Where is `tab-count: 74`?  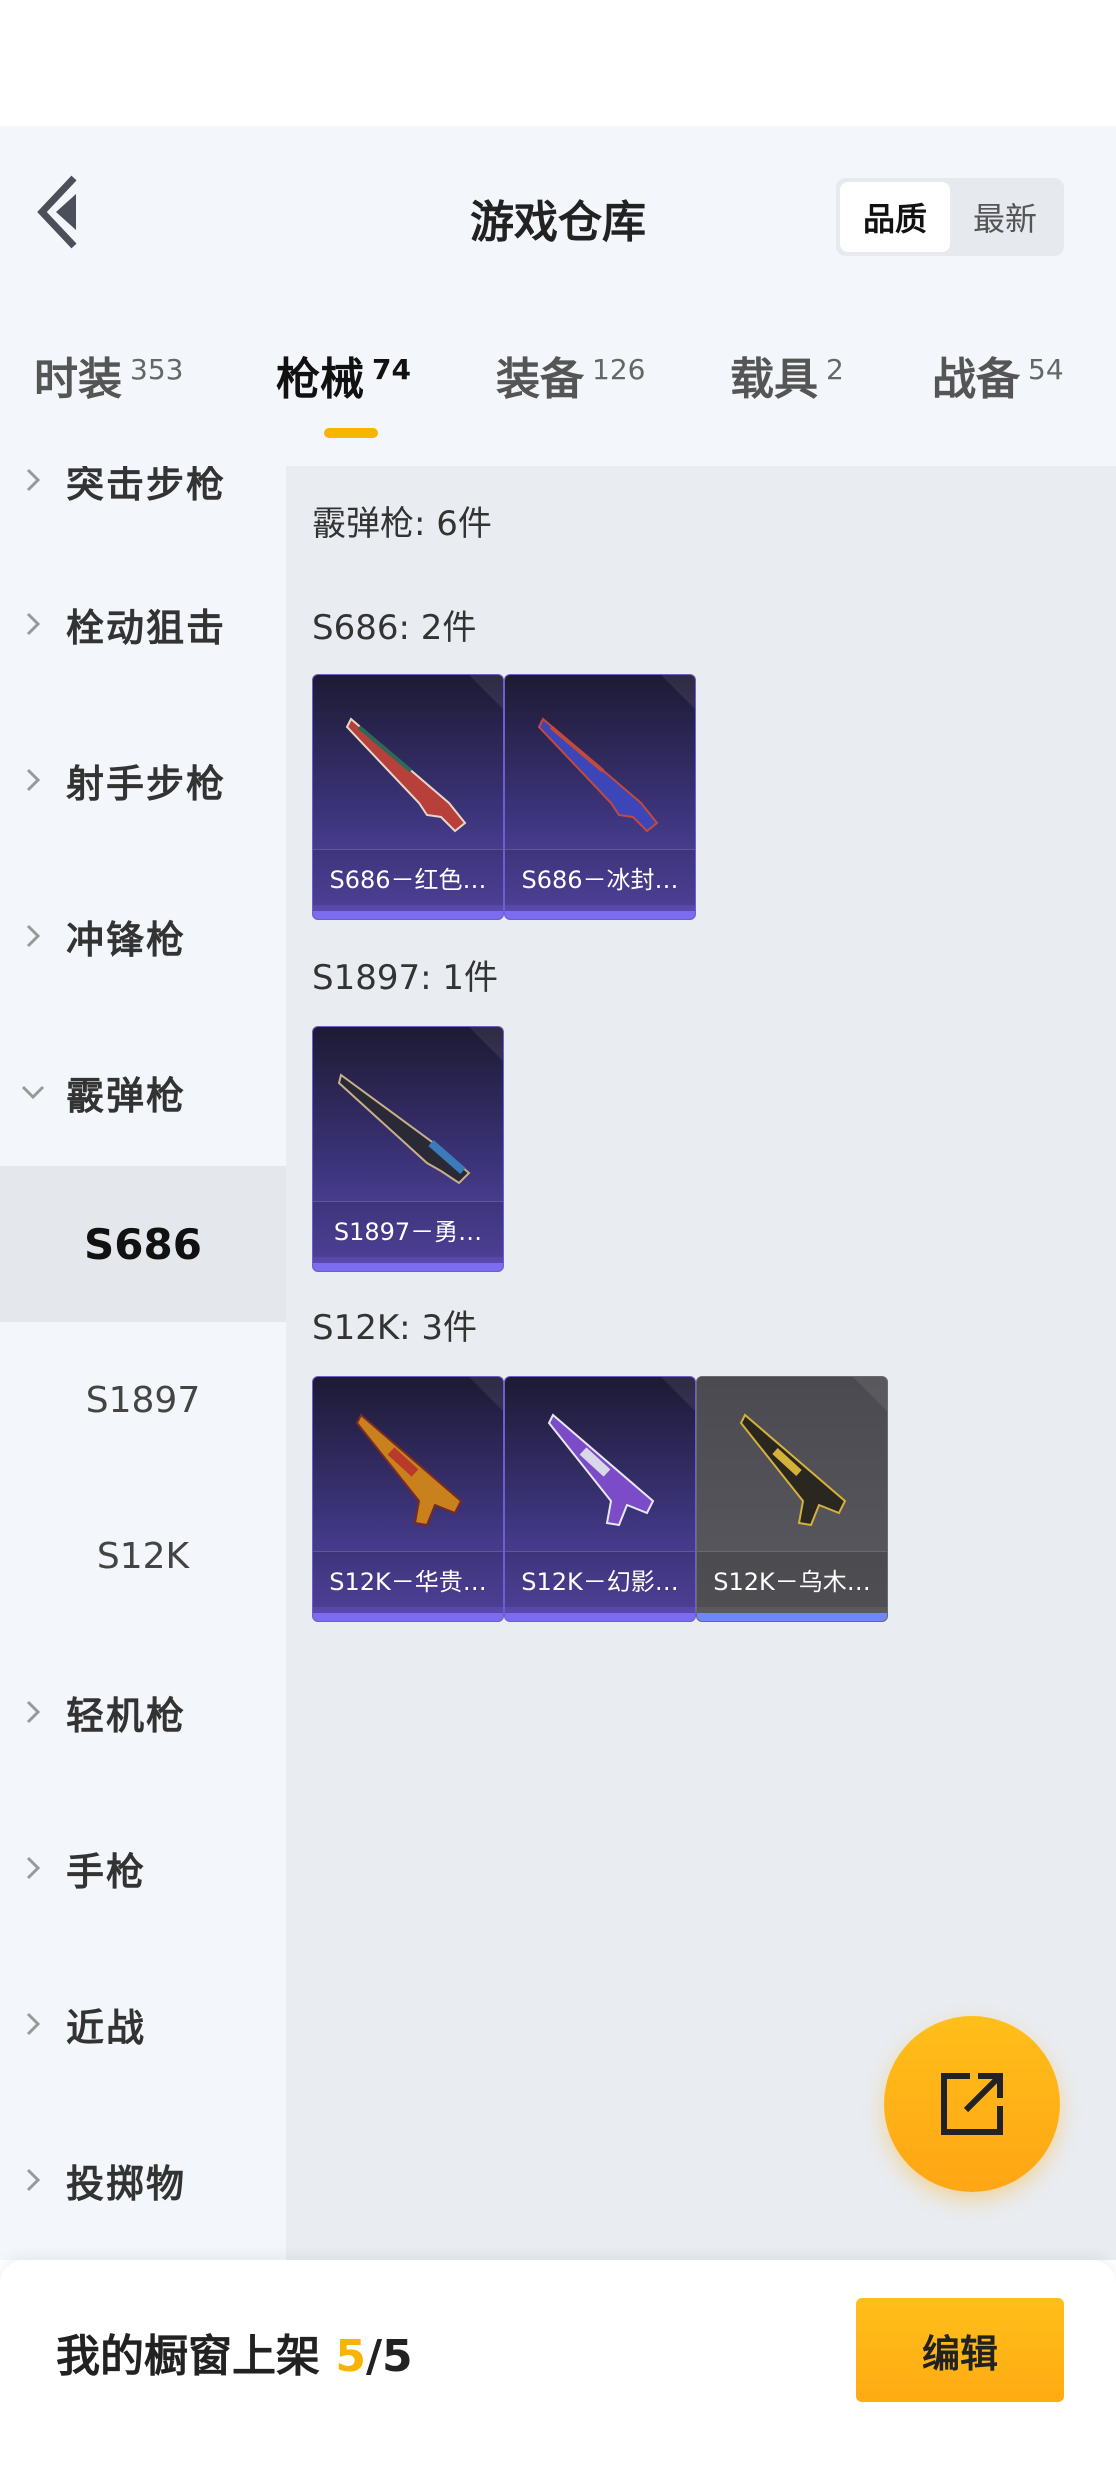 tab-count: 74 is located at coordinates (391, 369).